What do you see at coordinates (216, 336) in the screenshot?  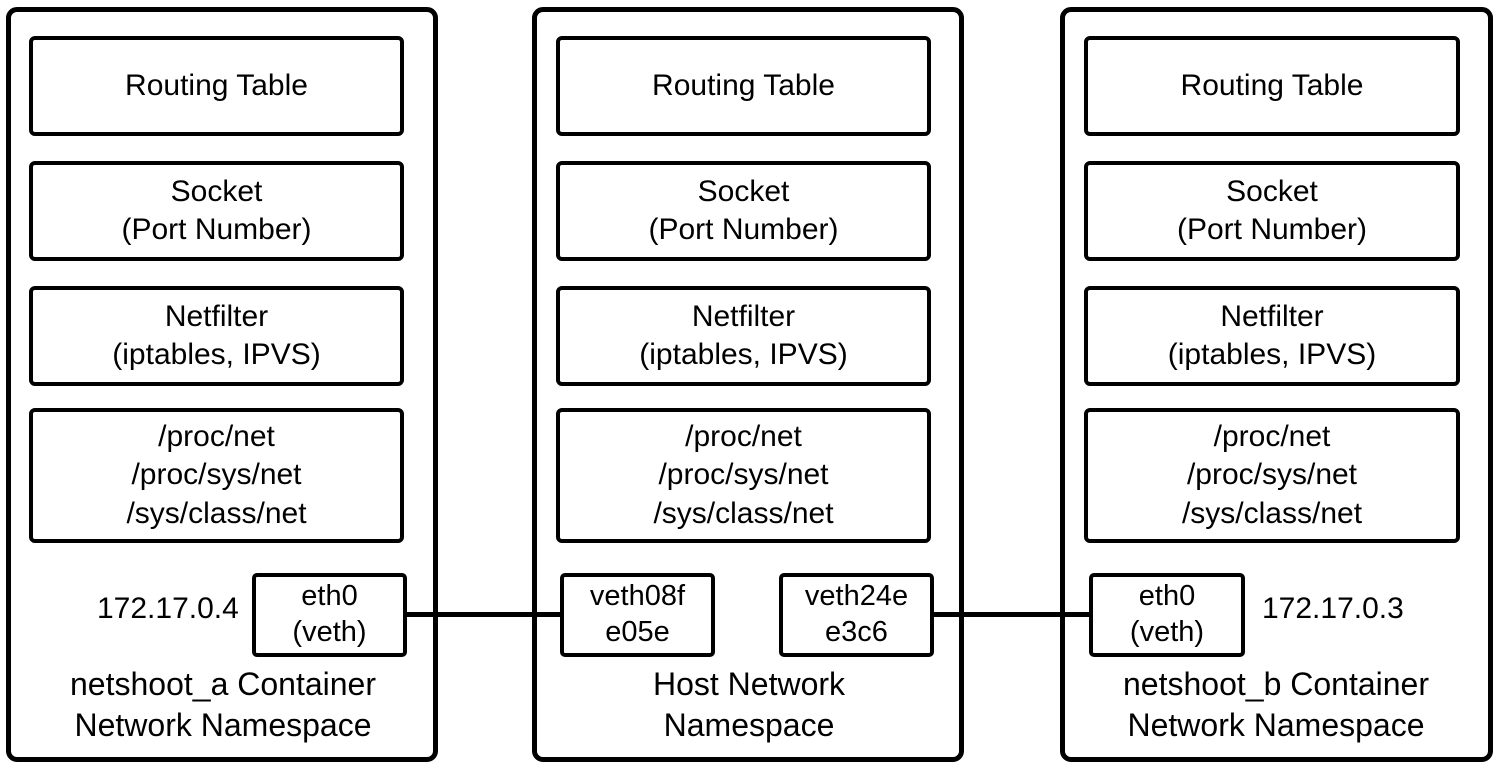 I see `component-netfilter-netshoot-a: Netfilter (iptables, IPVS)` at bounding box center [216, 336].